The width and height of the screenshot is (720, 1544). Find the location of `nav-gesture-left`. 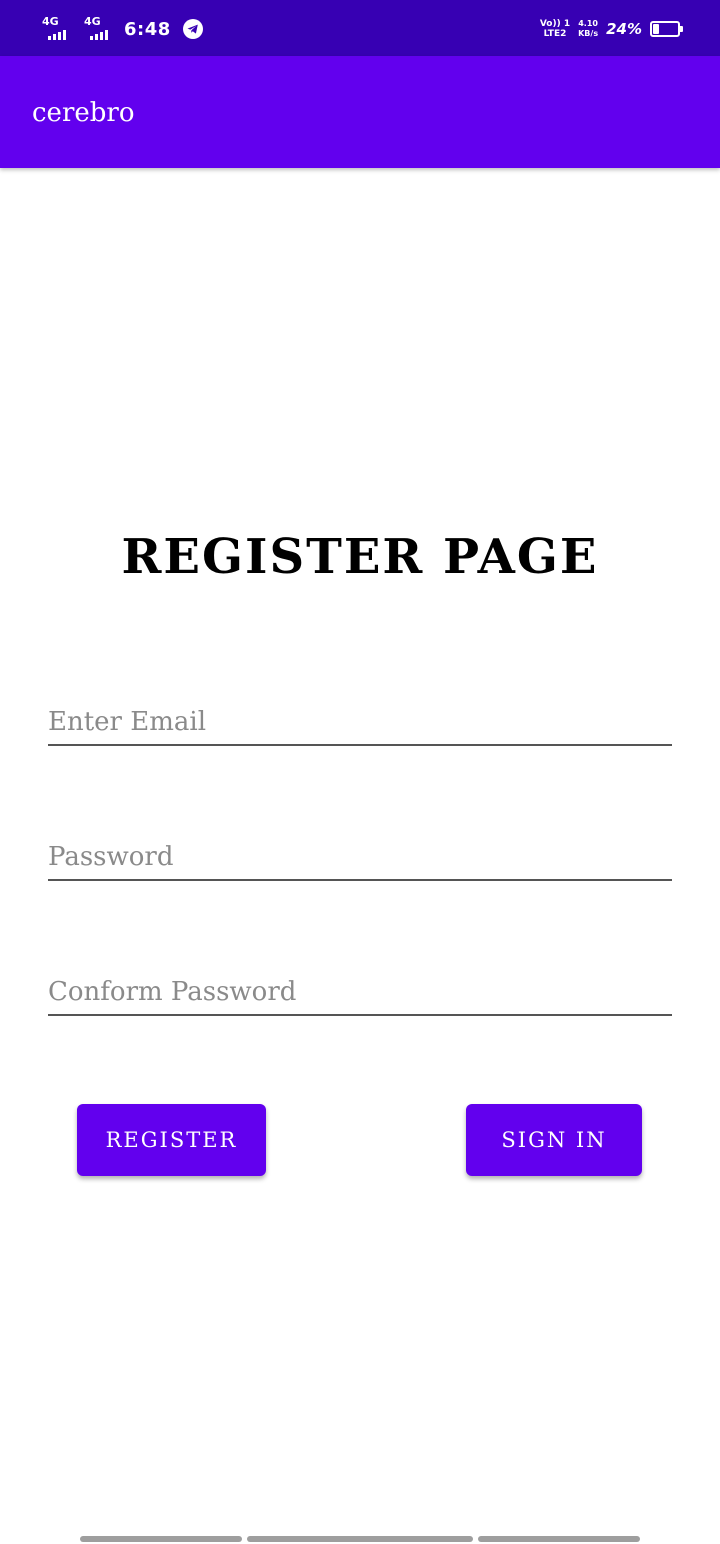

nav-gesture-left is located at coordinates (161, 1539).